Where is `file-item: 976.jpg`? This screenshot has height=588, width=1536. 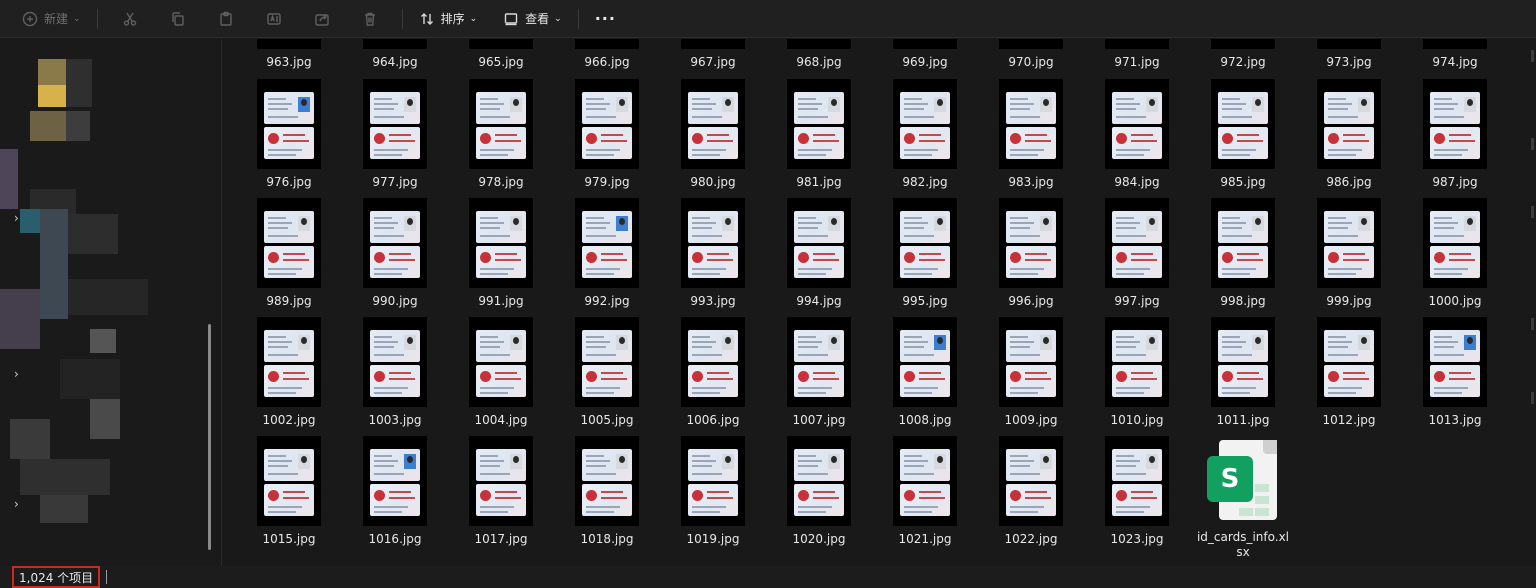
file-item: 976.jpg is located at coordinates (289, 134).